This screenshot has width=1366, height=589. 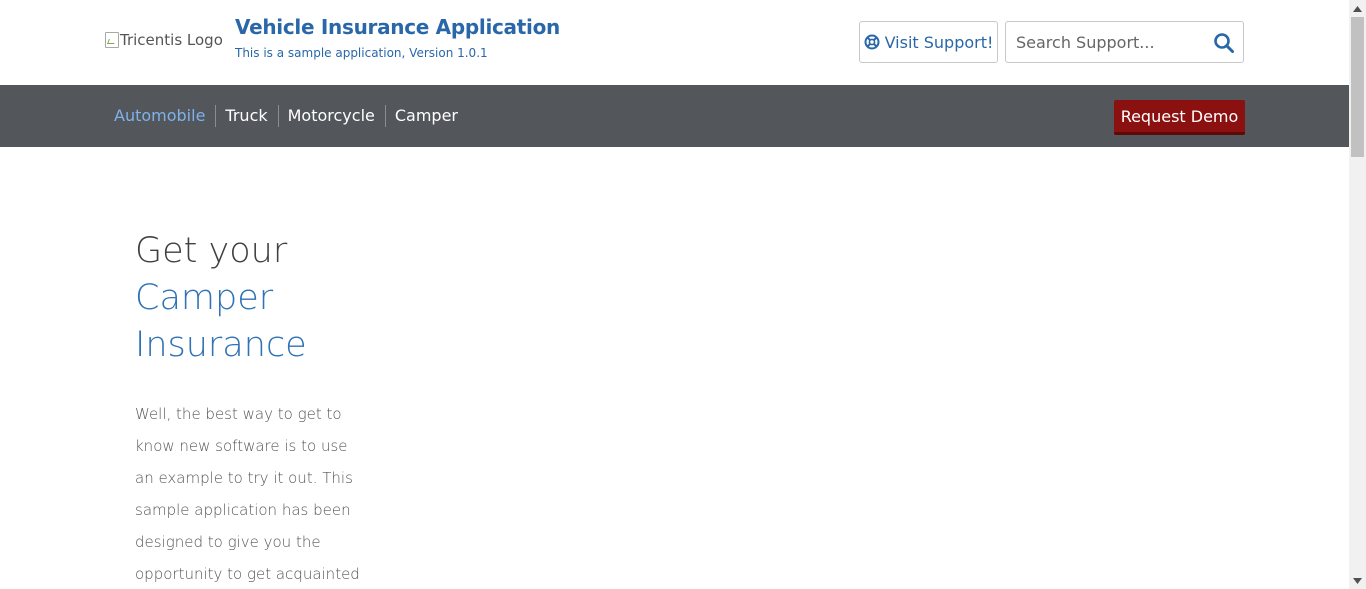 I want to click on hero-line-2: Camper, so click(x=204, y=298).